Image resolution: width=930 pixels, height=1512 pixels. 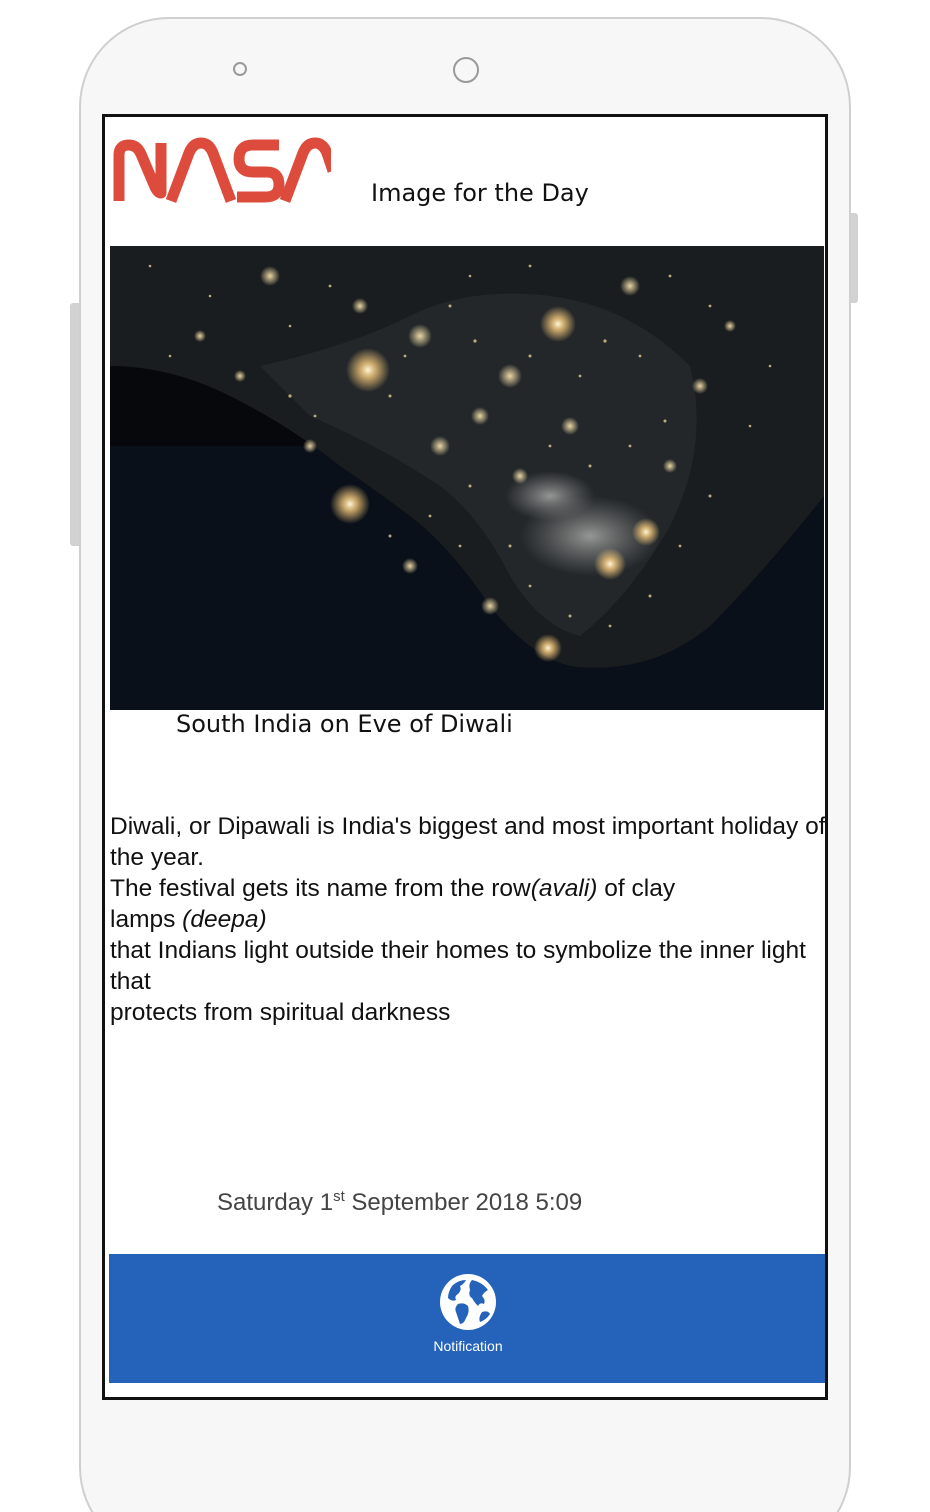 I want to click on bottom-navigation: Notification, so click(x=467, y=1318).